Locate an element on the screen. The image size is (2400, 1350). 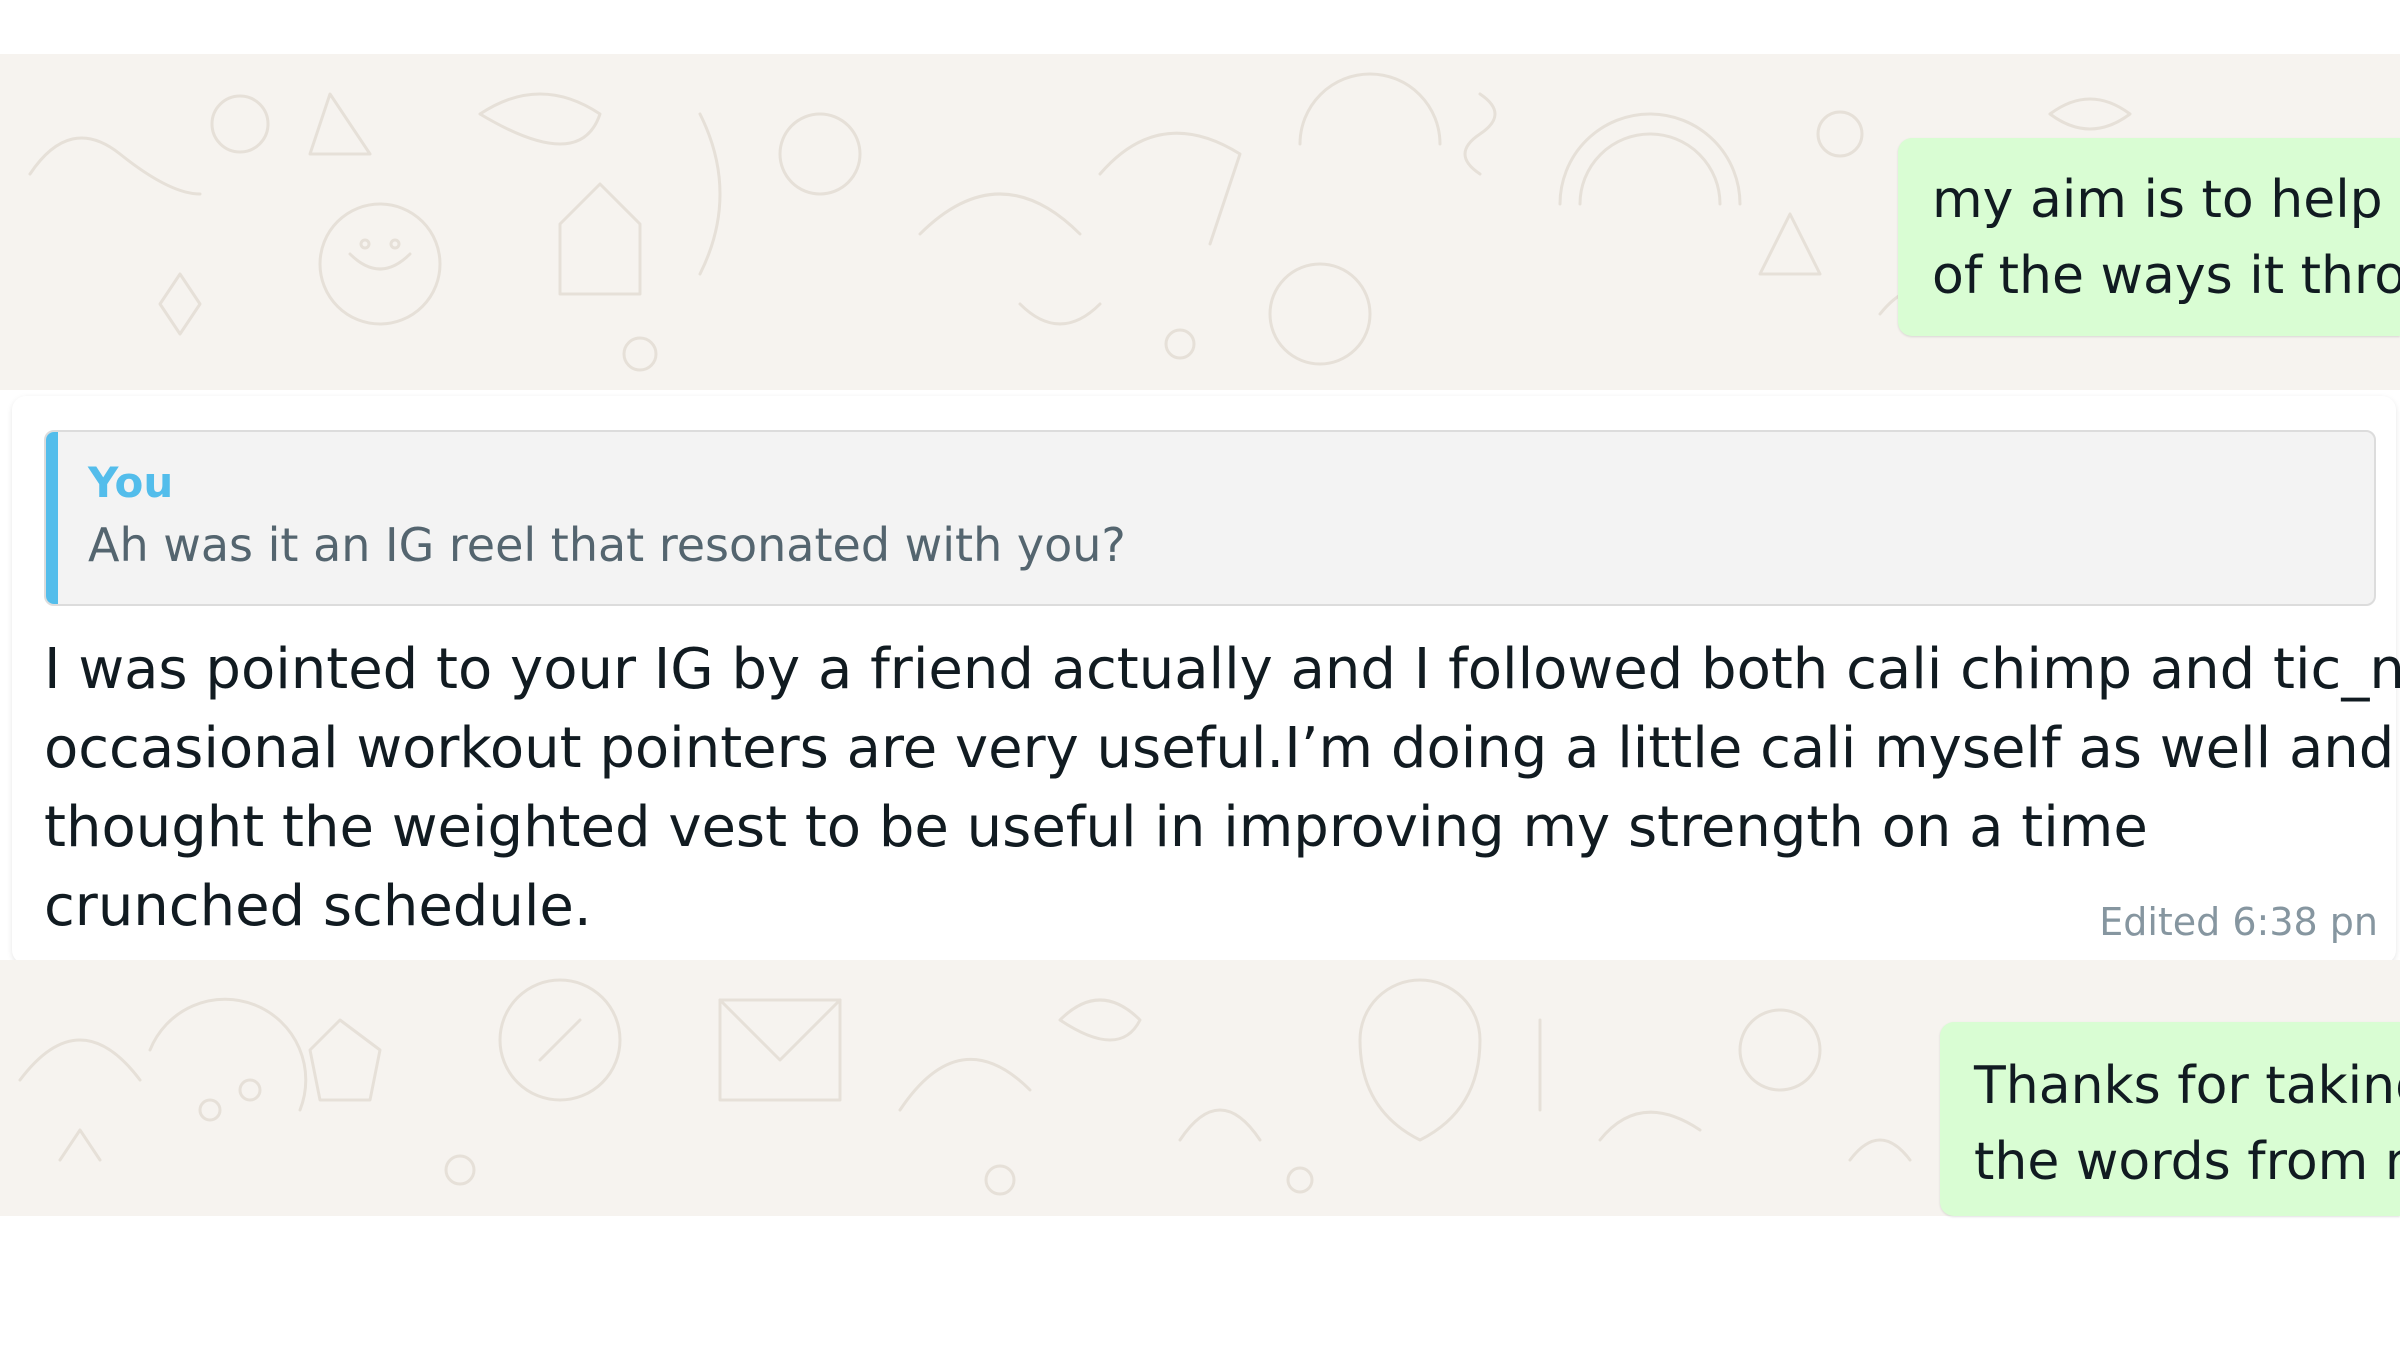
quote-accent-bar is located at coordinates (52, 518).